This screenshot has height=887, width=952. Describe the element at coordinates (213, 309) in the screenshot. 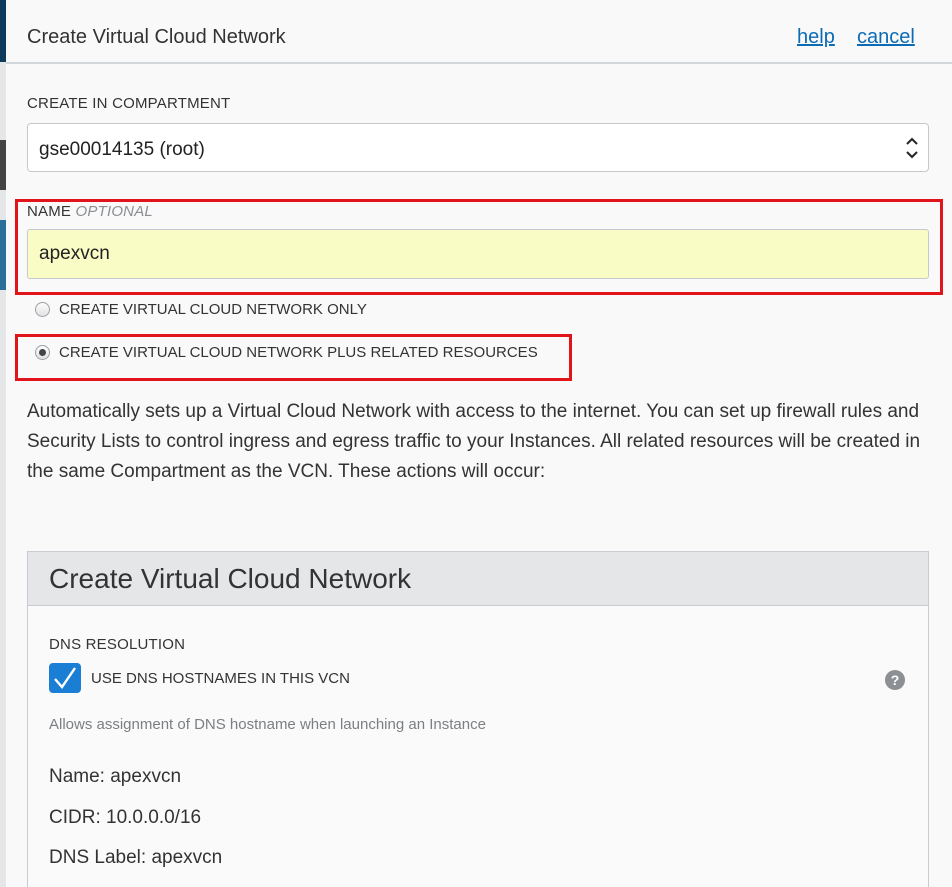

I see `radio-label: CREATE VIRTUAL CLOUD NETWORK ONLY` at that location.